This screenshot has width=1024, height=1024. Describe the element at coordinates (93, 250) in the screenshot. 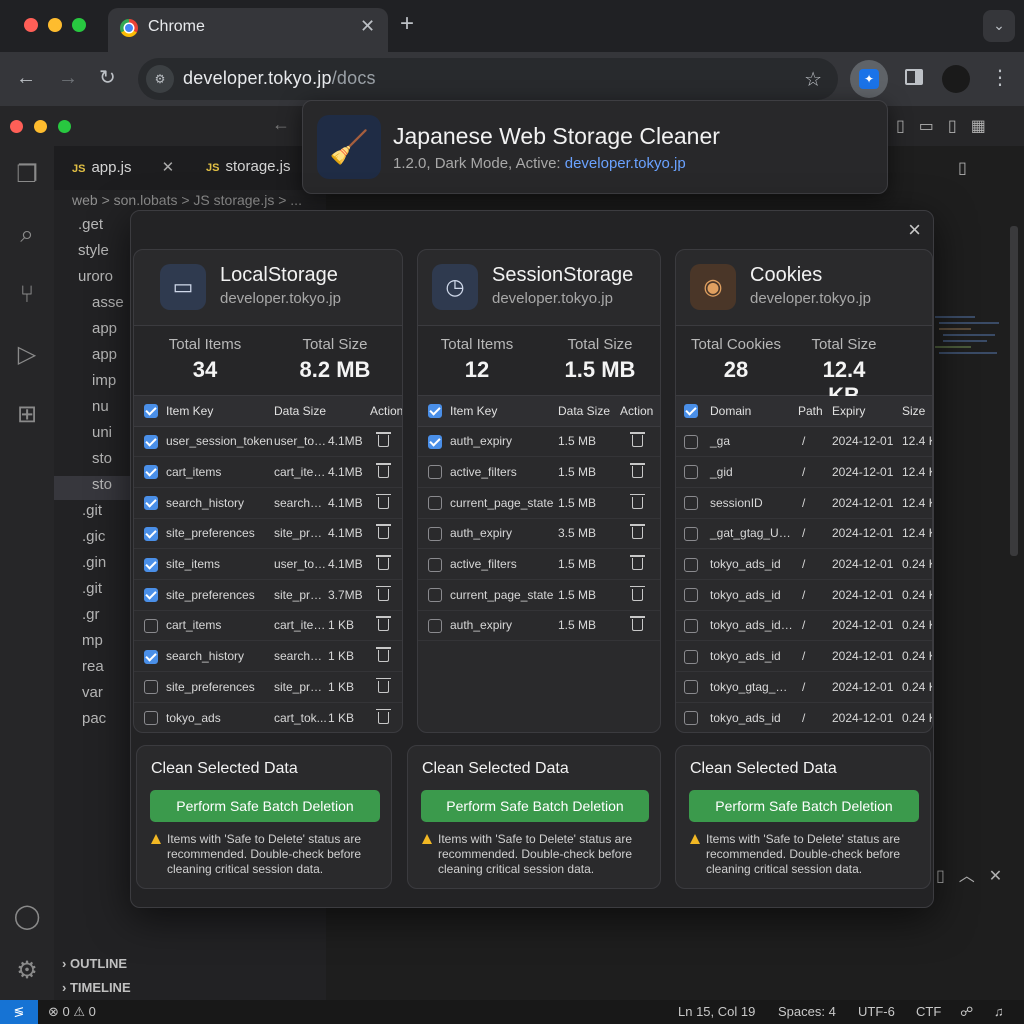

I see `tree-item: style` at that location.